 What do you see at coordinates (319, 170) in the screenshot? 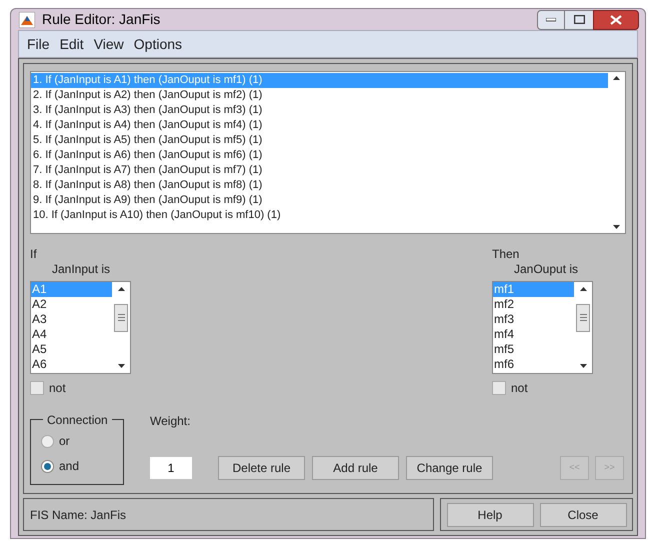
I see `rule-item: 7. If (JanInput is A7) then (JanOuput is mf7) (1)` at bounding box center [319, 170].